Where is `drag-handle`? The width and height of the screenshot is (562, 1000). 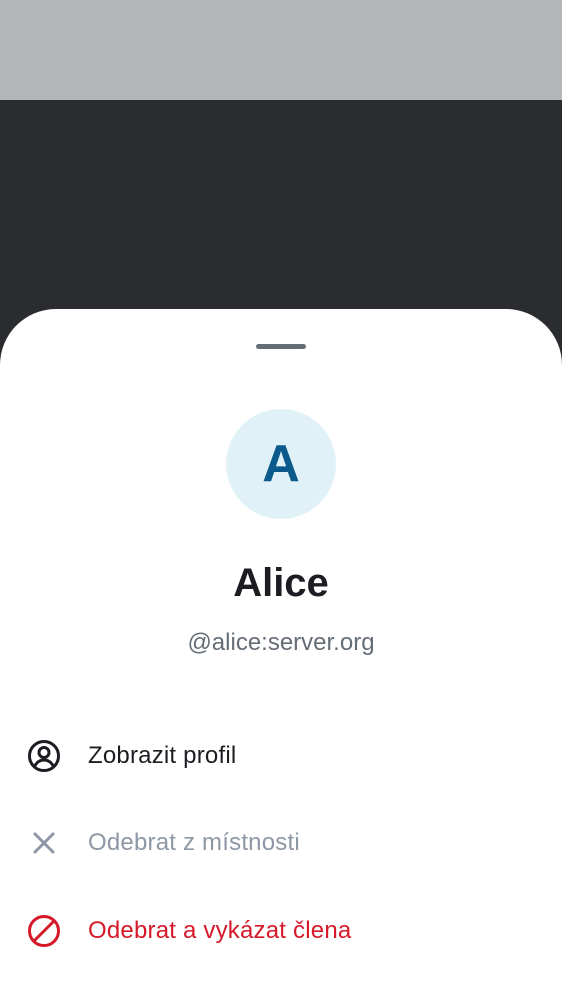 drag-handle is located at coordinates (281, 346).